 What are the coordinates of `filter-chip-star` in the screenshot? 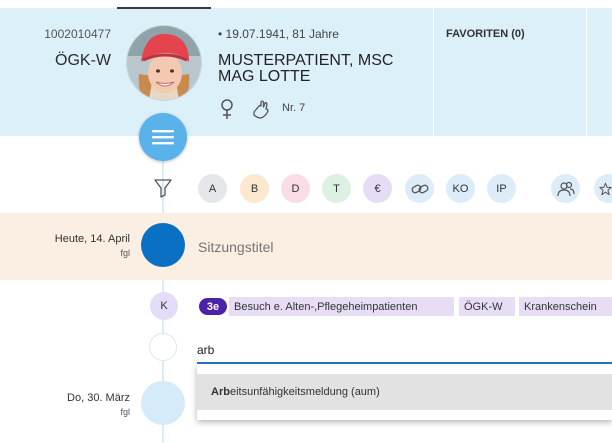 It's located at (603, 188).